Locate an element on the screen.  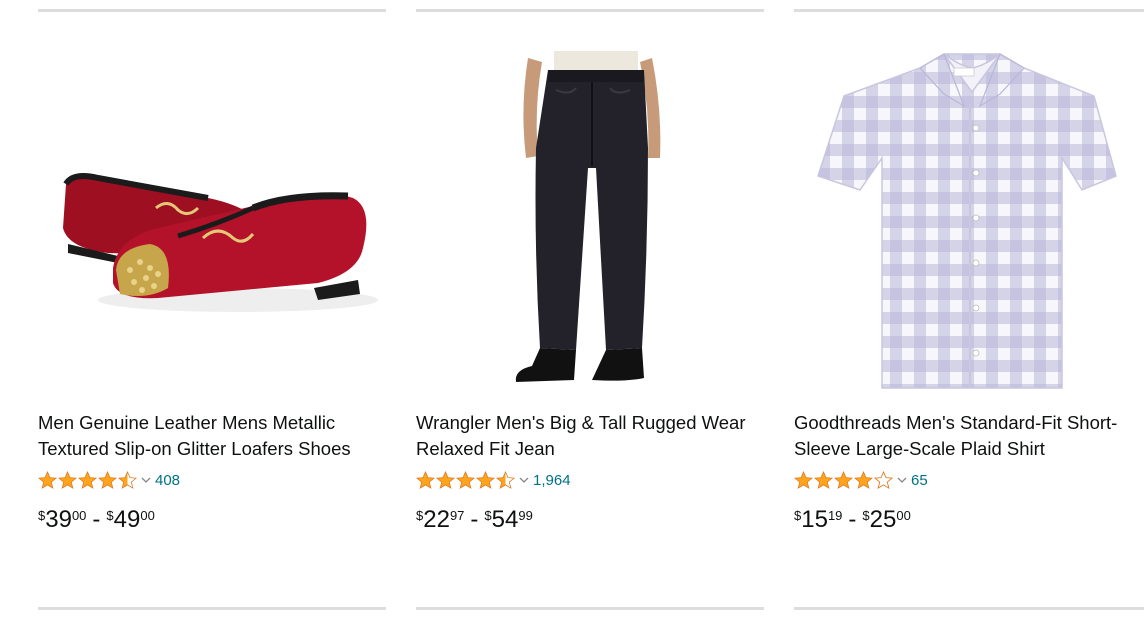
review-count-link: 1,964 is located at coordinates (552, 480).